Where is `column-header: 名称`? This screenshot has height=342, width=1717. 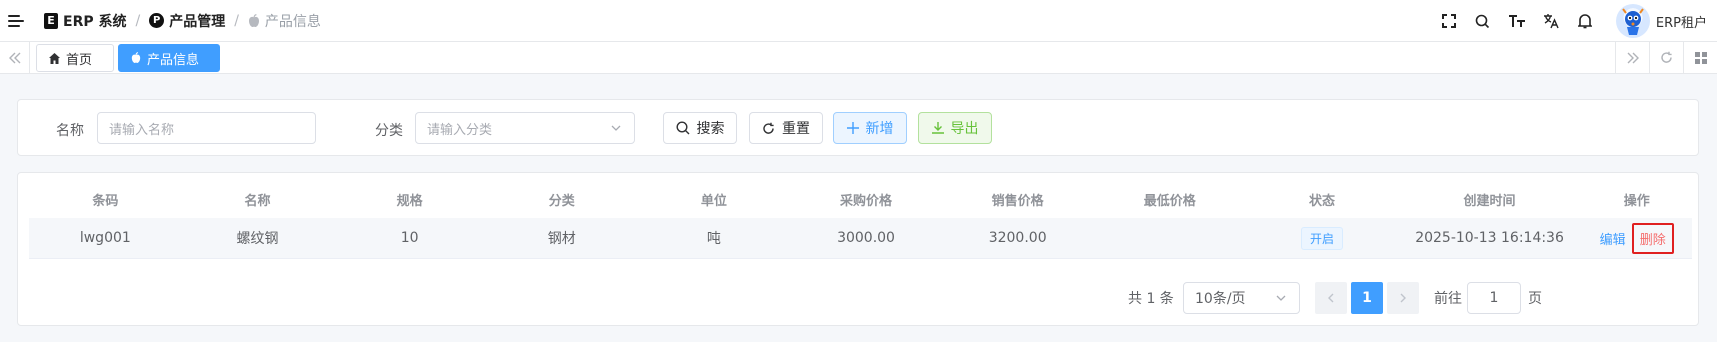
column-header: 名称 is located at coordinates (257, 201).